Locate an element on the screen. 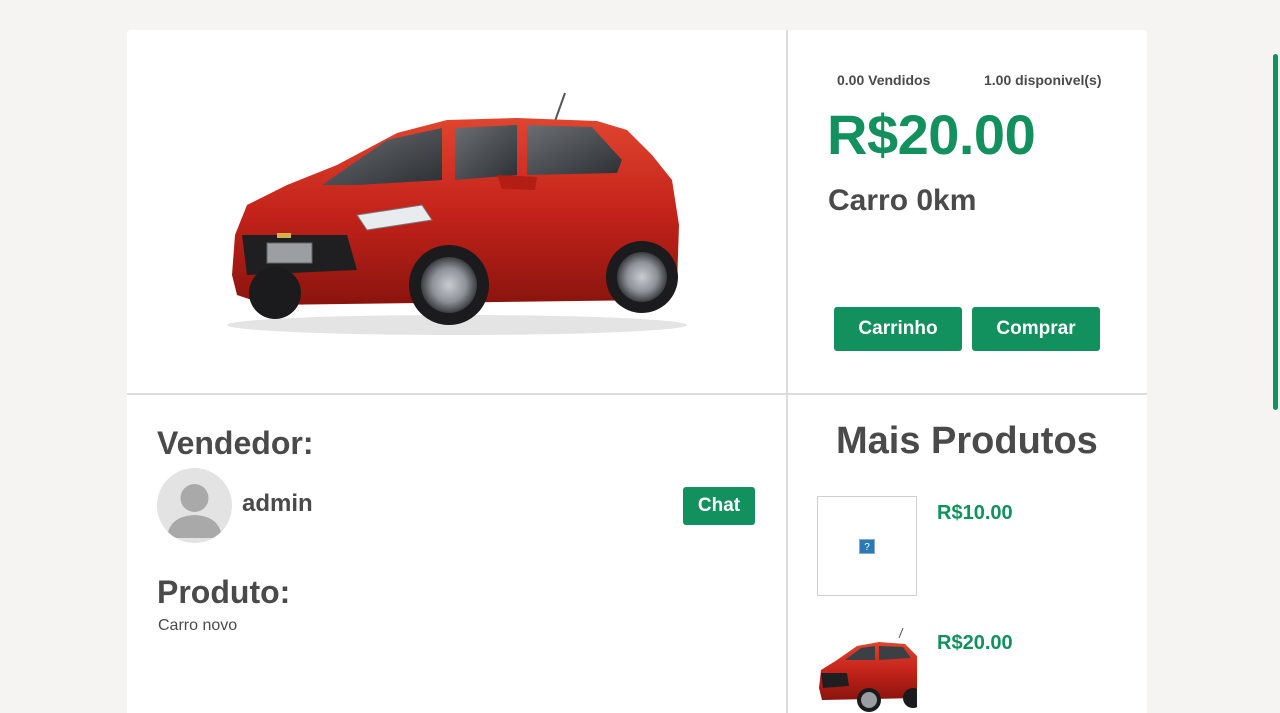 Image resolution: width=1280 pixels, height=713 pixels. more-product-price: R$20.00 is located at coordinates (975, 643).